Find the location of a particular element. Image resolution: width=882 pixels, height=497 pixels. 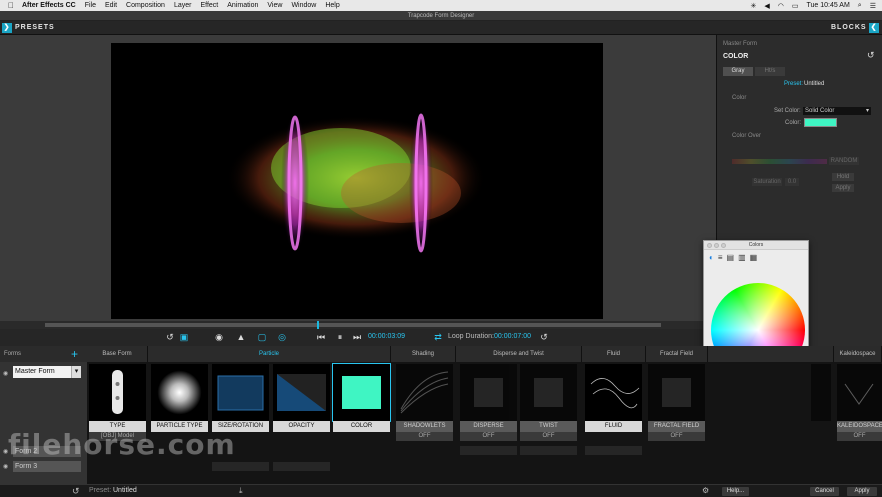

menu-window: Window is located at coordinates (303, 5).